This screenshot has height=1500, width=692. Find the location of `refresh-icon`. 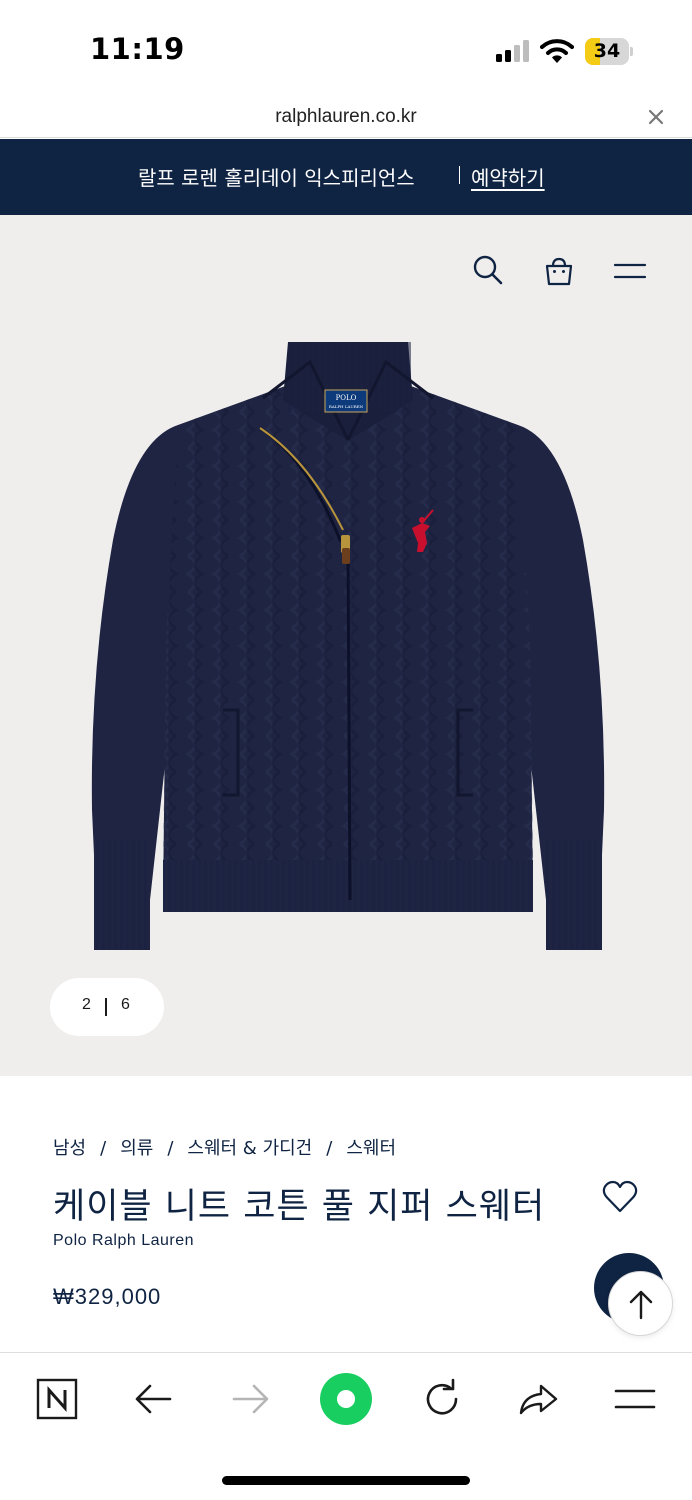

refresh-icon is located at coordinates (442, 1399).